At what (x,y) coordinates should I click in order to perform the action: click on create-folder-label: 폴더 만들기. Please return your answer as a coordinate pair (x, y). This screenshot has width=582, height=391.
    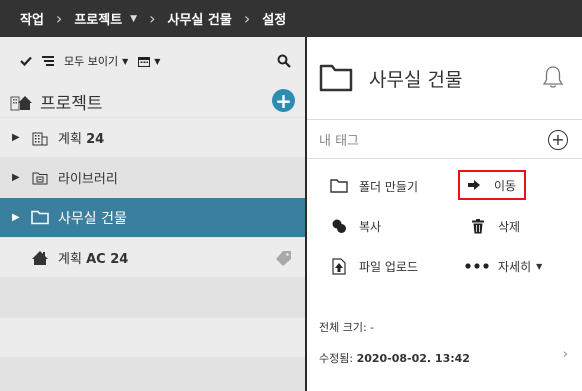
    Looking at the image, I should click on (389, 186).